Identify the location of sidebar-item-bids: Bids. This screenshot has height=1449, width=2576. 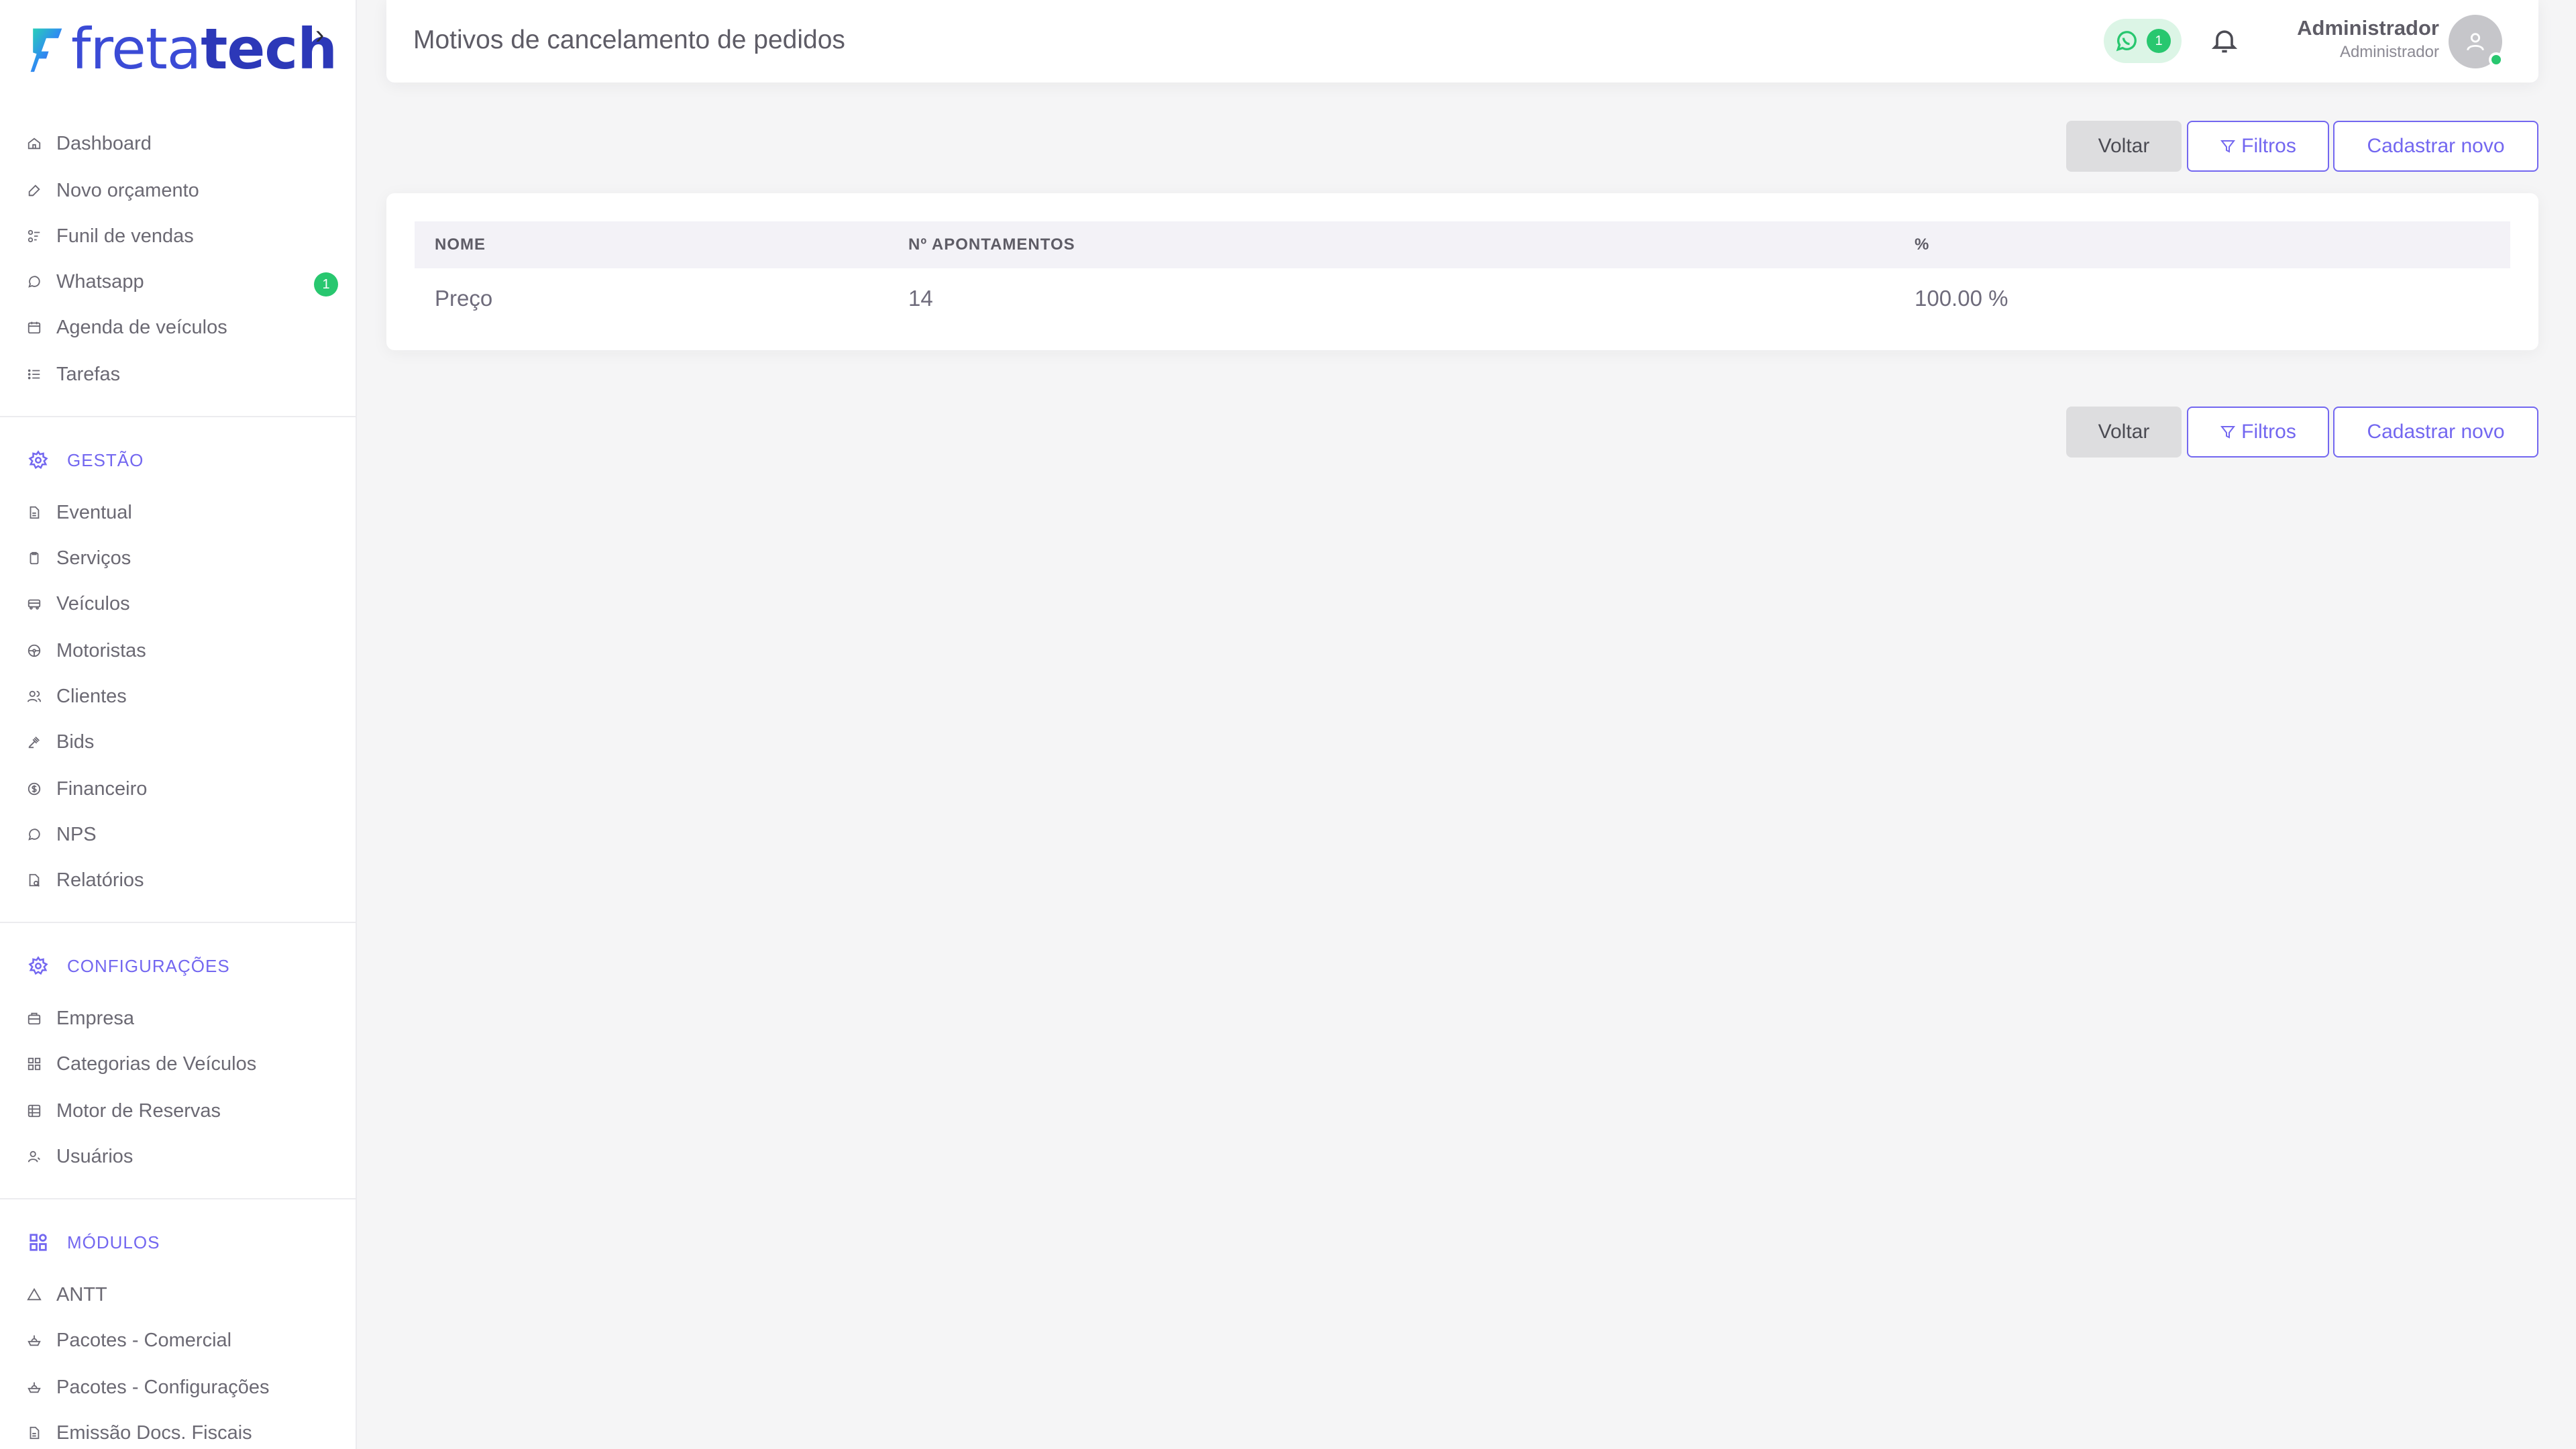
(182, 741).